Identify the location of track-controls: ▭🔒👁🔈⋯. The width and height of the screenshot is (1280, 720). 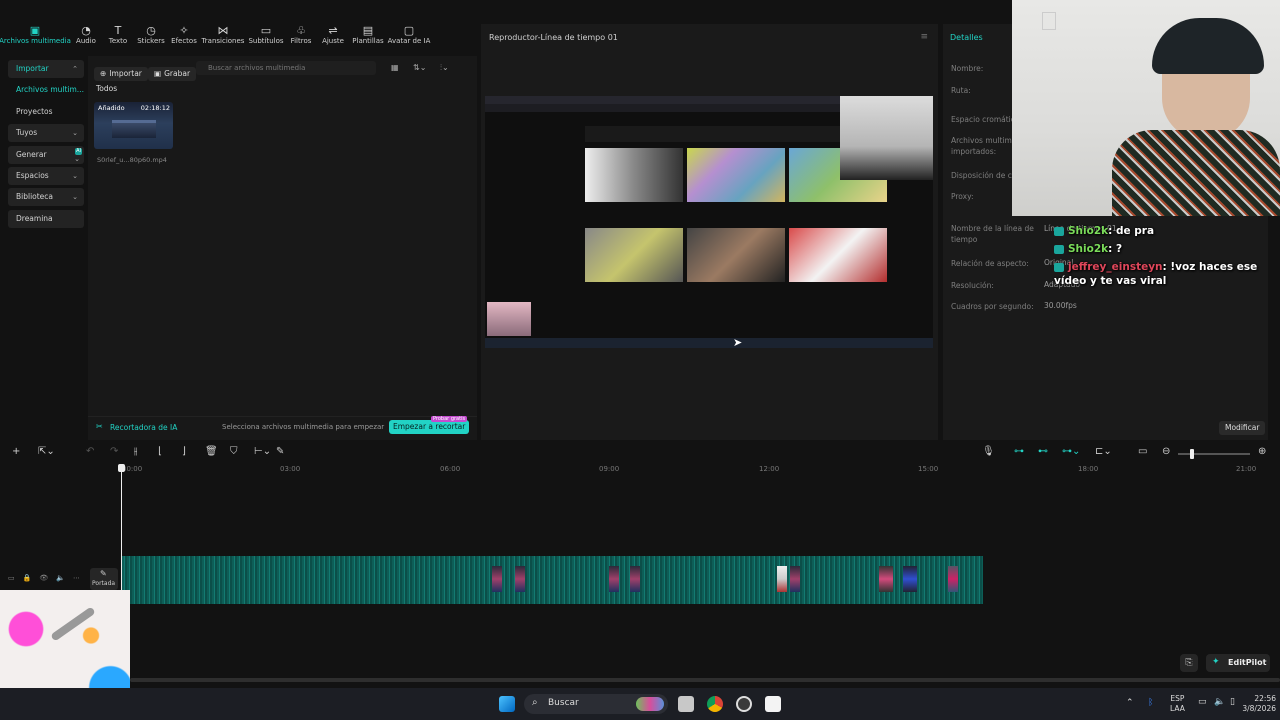
(48, 580).